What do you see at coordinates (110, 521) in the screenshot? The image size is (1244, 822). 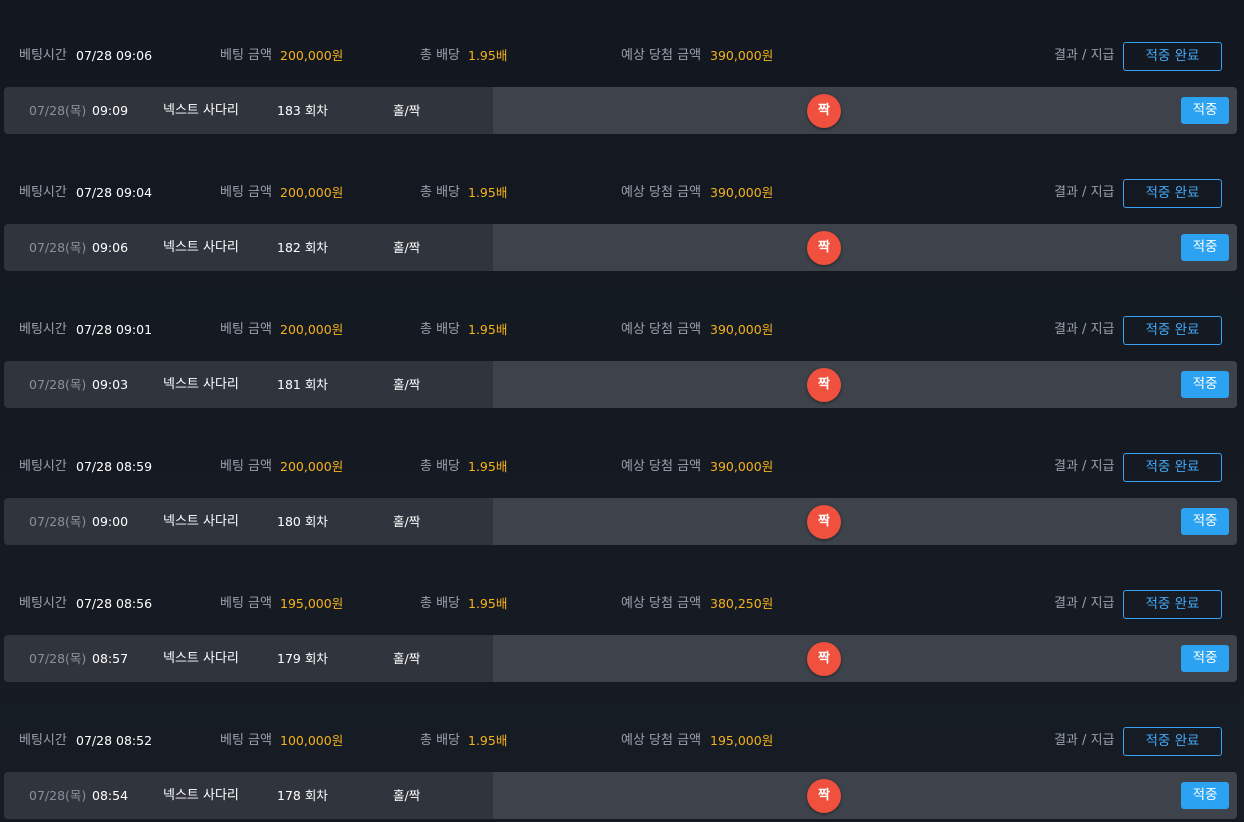 I see `game-time: 09:00` at bounding box center [110, 521].